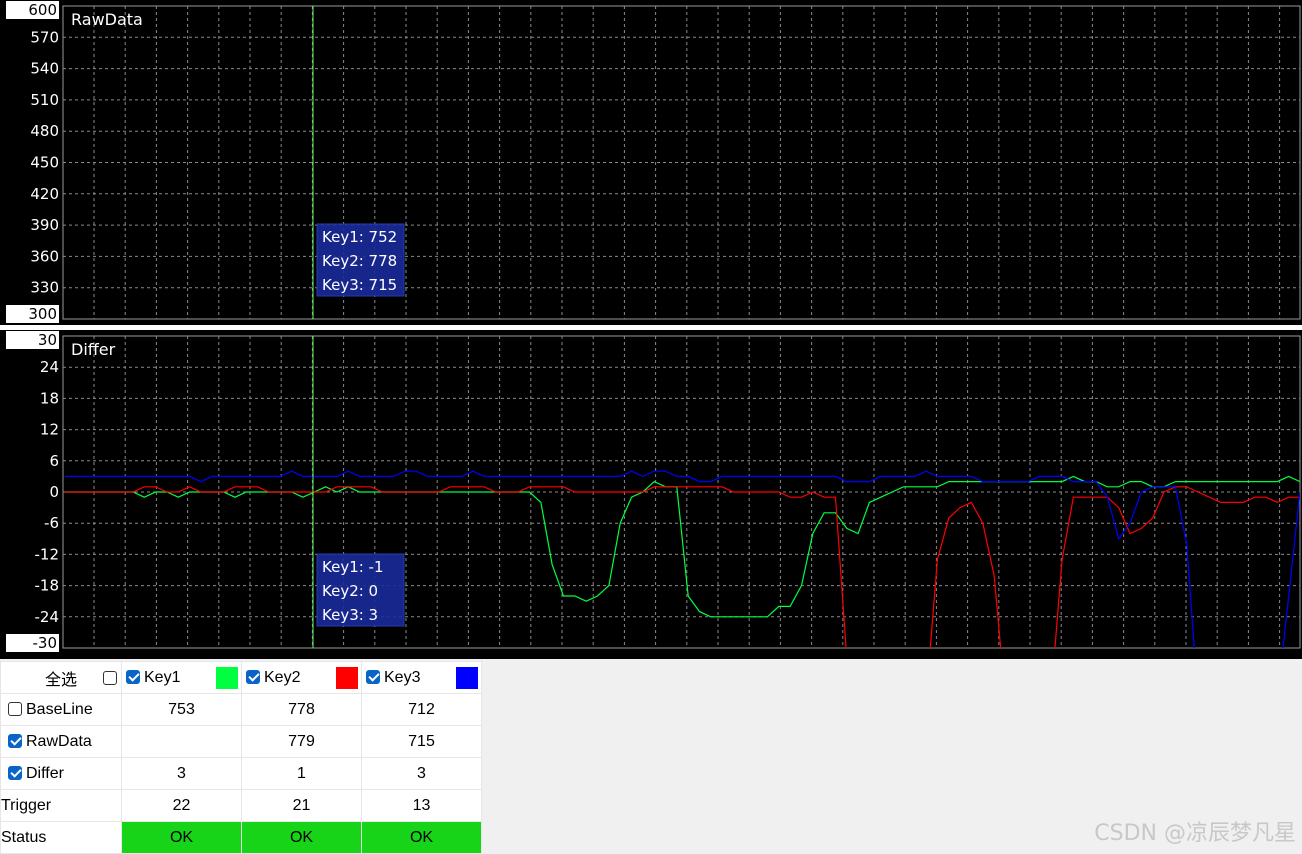  What do you see at coordinates (47, 340) in the screenshot?
I see `y-tick-label: 30` at bounding box center [47, 340].